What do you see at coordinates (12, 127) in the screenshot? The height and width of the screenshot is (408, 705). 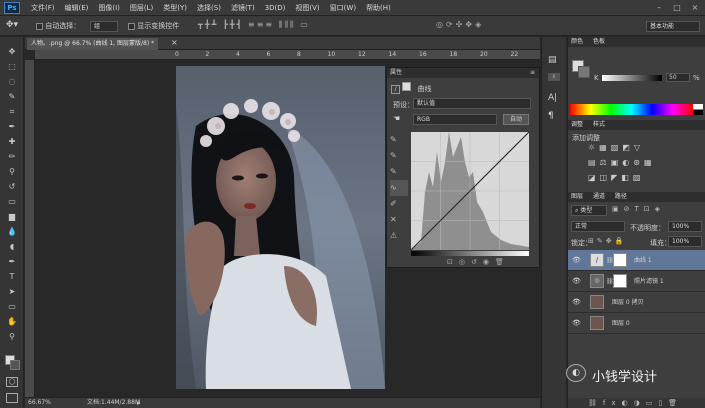 I see `eyedropper-icon: ✒` at bounding box center [12, 127].